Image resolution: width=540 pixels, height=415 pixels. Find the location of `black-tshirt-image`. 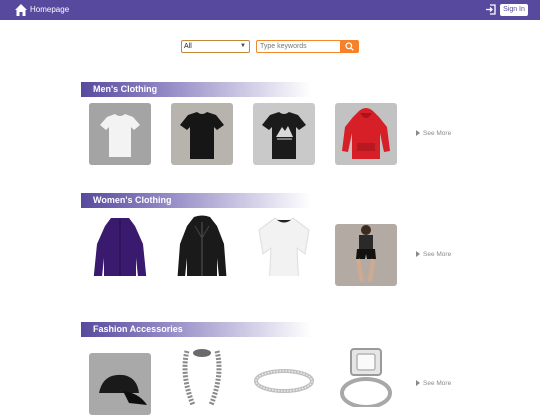

black-tshirt-image is located at coordinates (202, 134).